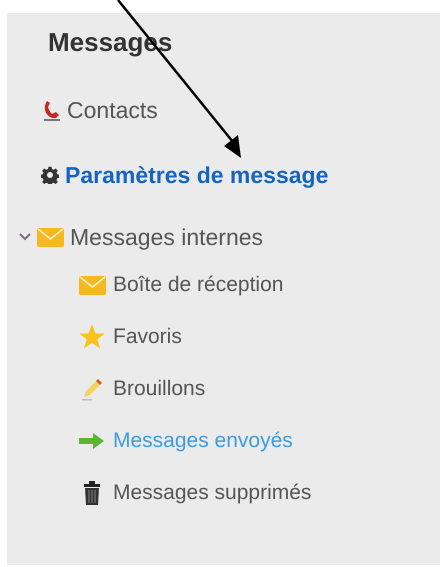 The width and height of the screenshot is (440, 567). Describe the element at coordinates (50, 175) in the screenshot. I see `gear-icon` at that location.